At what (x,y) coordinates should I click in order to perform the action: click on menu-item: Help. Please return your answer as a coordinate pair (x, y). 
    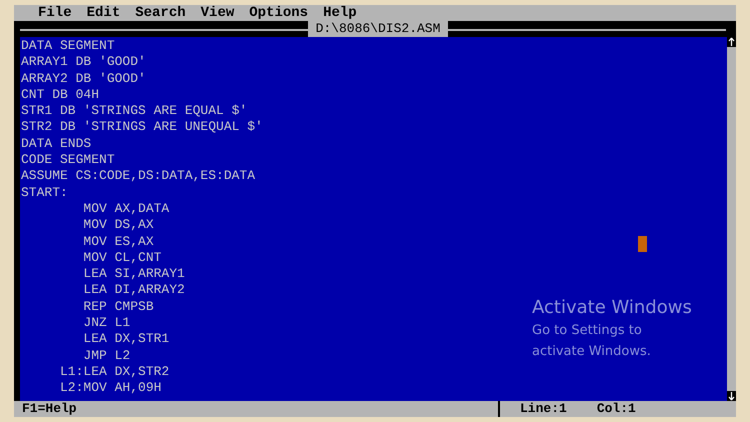
    Looking at the image, I should click on (340, 13).